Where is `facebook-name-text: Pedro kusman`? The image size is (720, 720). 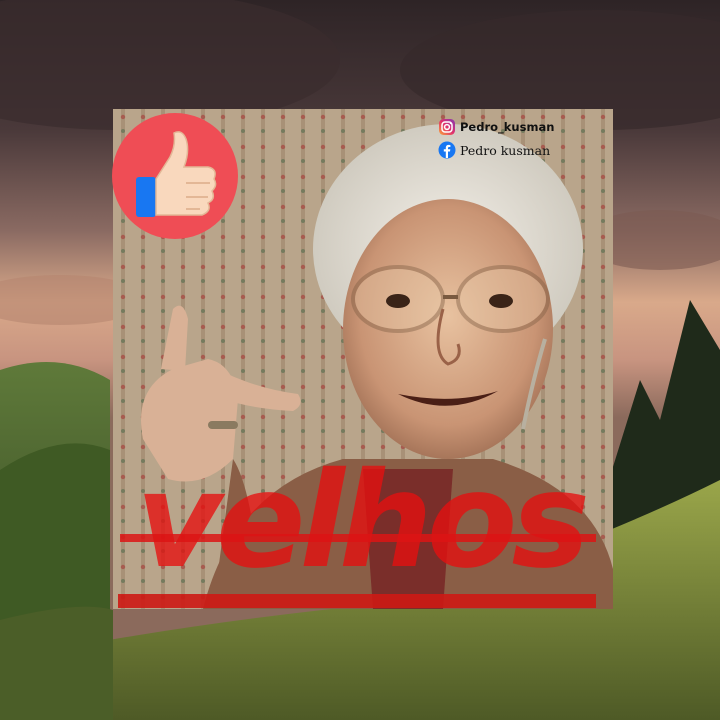
facebook-name-text: Pedro kusman is located at coordinates (505, 150).